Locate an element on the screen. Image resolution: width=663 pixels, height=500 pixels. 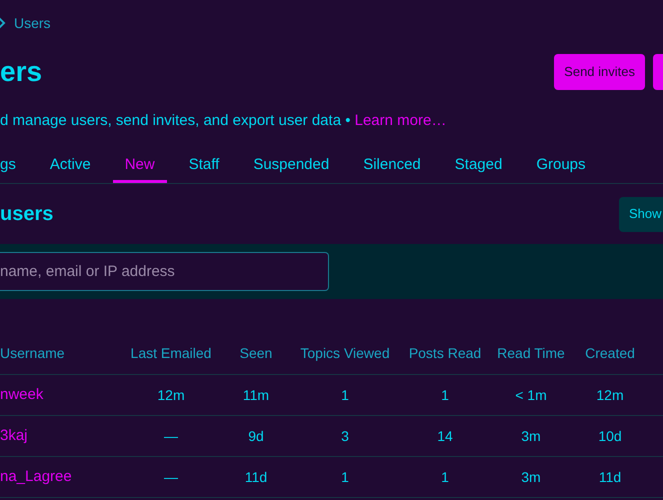
column-header: Created is located at coordinates (610, 353).